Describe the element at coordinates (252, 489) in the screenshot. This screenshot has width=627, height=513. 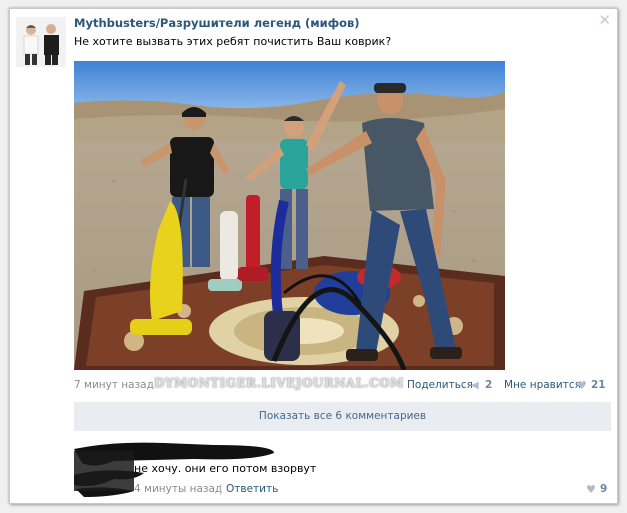
I see `reply-button: Ответить` at that location.